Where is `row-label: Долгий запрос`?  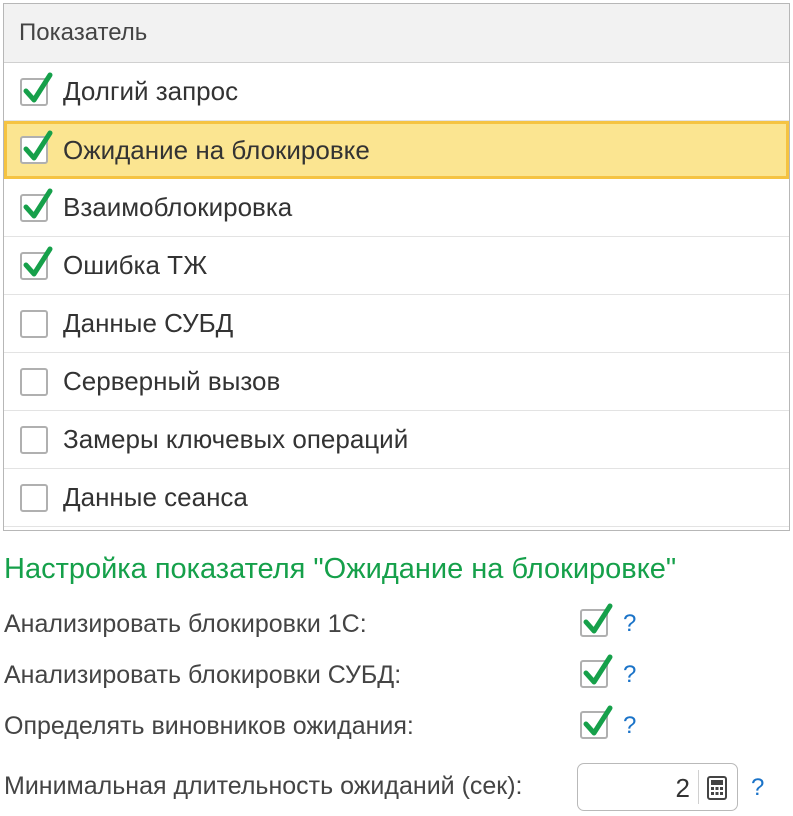
row-label: Долгий запрос is located at coordinates (151, 91).